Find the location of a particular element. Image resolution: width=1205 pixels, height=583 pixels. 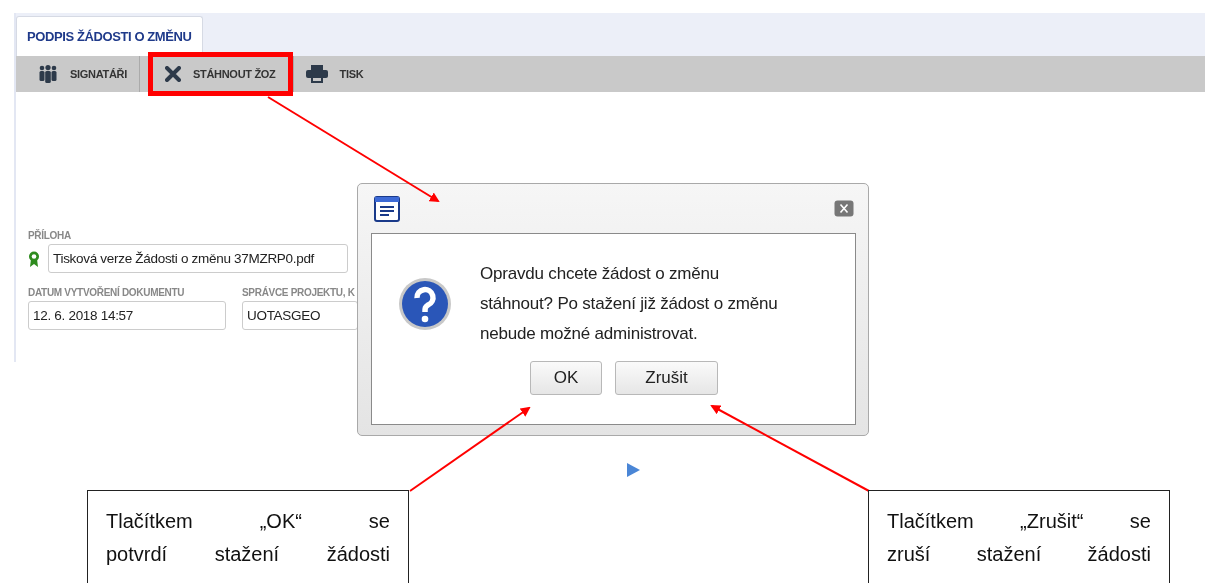

field-label: PŘÍLOHA is located at coordinates (50, 235).